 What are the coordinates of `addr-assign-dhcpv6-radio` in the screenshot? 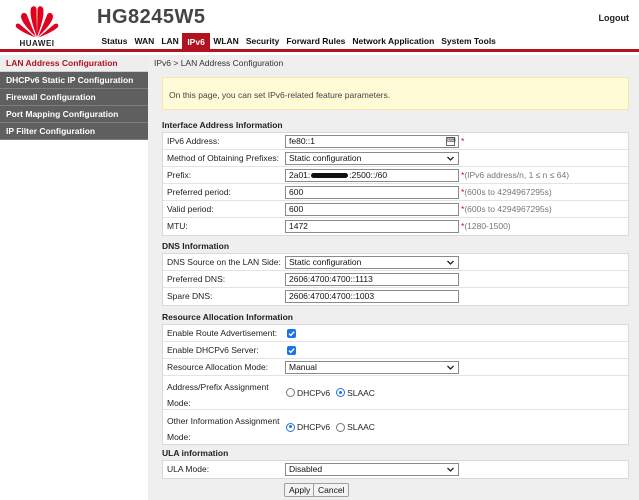 It's located at (290, 392).